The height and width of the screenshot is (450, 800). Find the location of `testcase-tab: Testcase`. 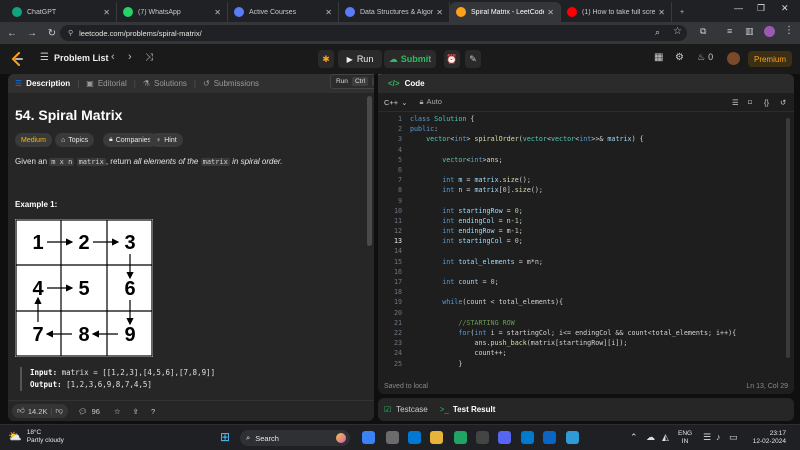

testcase-tab: Testcase is located at coordinates (412, 409).